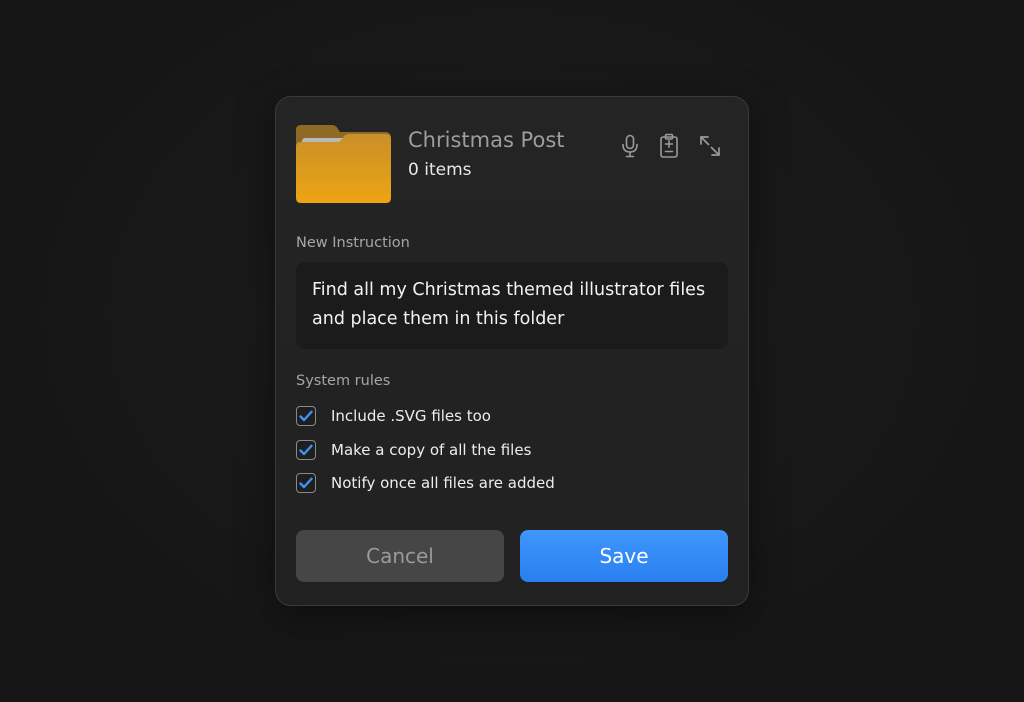  I want to click on rule-label: Include .SVG files too, so click(411, 416).